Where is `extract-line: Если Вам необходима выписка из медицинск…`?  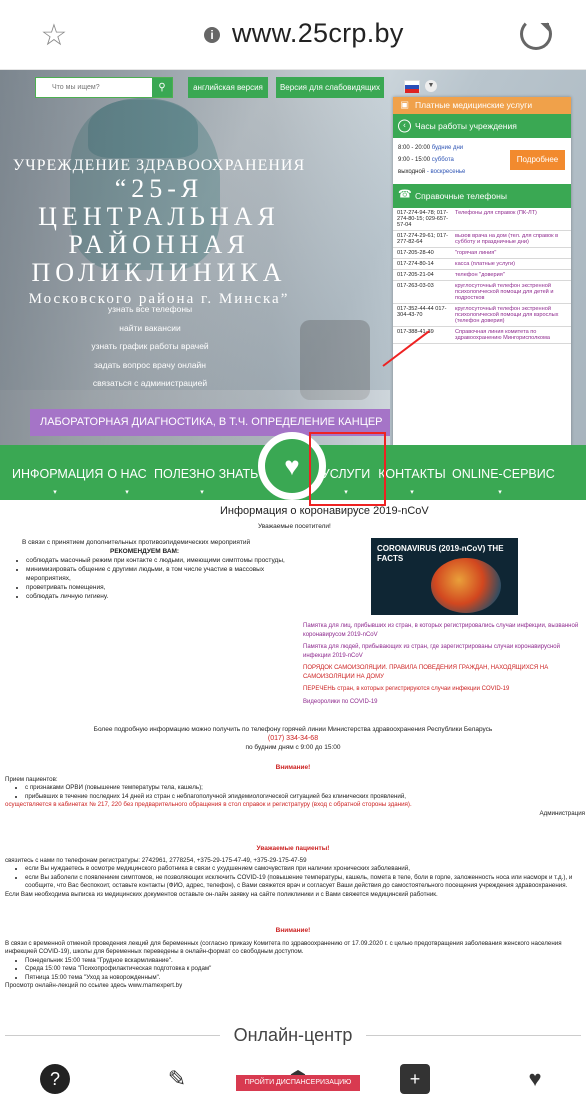 extract-line: Если Вам необходима выписка из медицинск… is located at coordinates (221, 894).